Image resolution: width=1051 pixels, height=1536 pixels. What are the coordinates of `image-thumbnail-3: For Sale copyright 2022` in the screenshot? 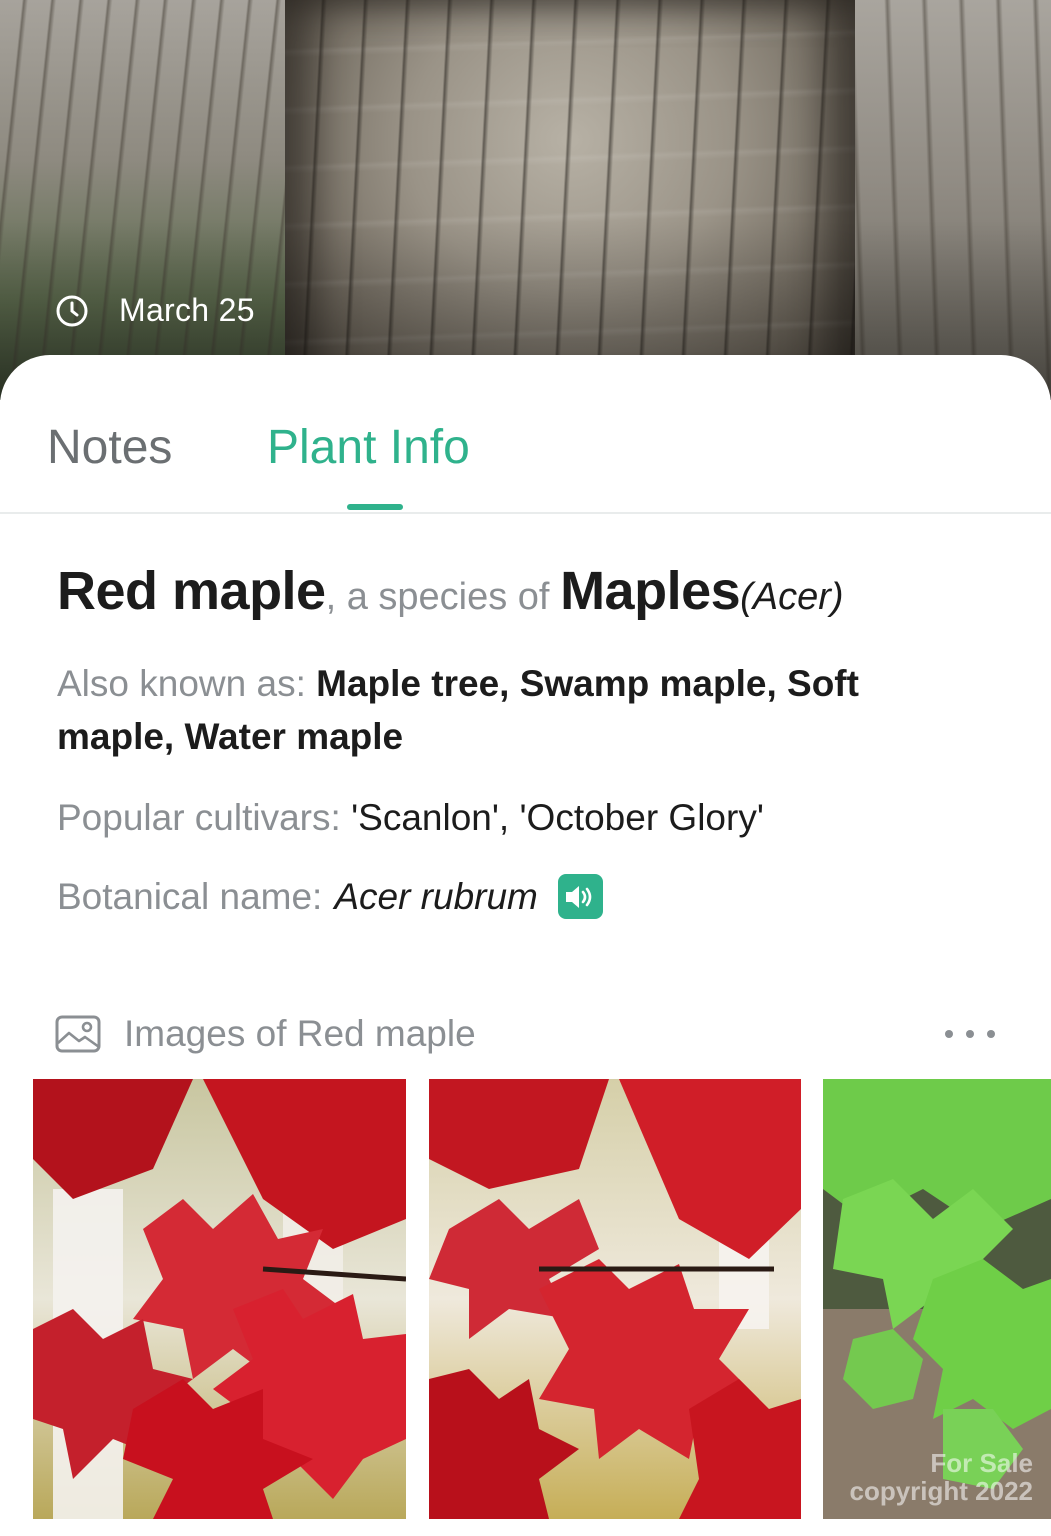 It's located at (937, 1299).